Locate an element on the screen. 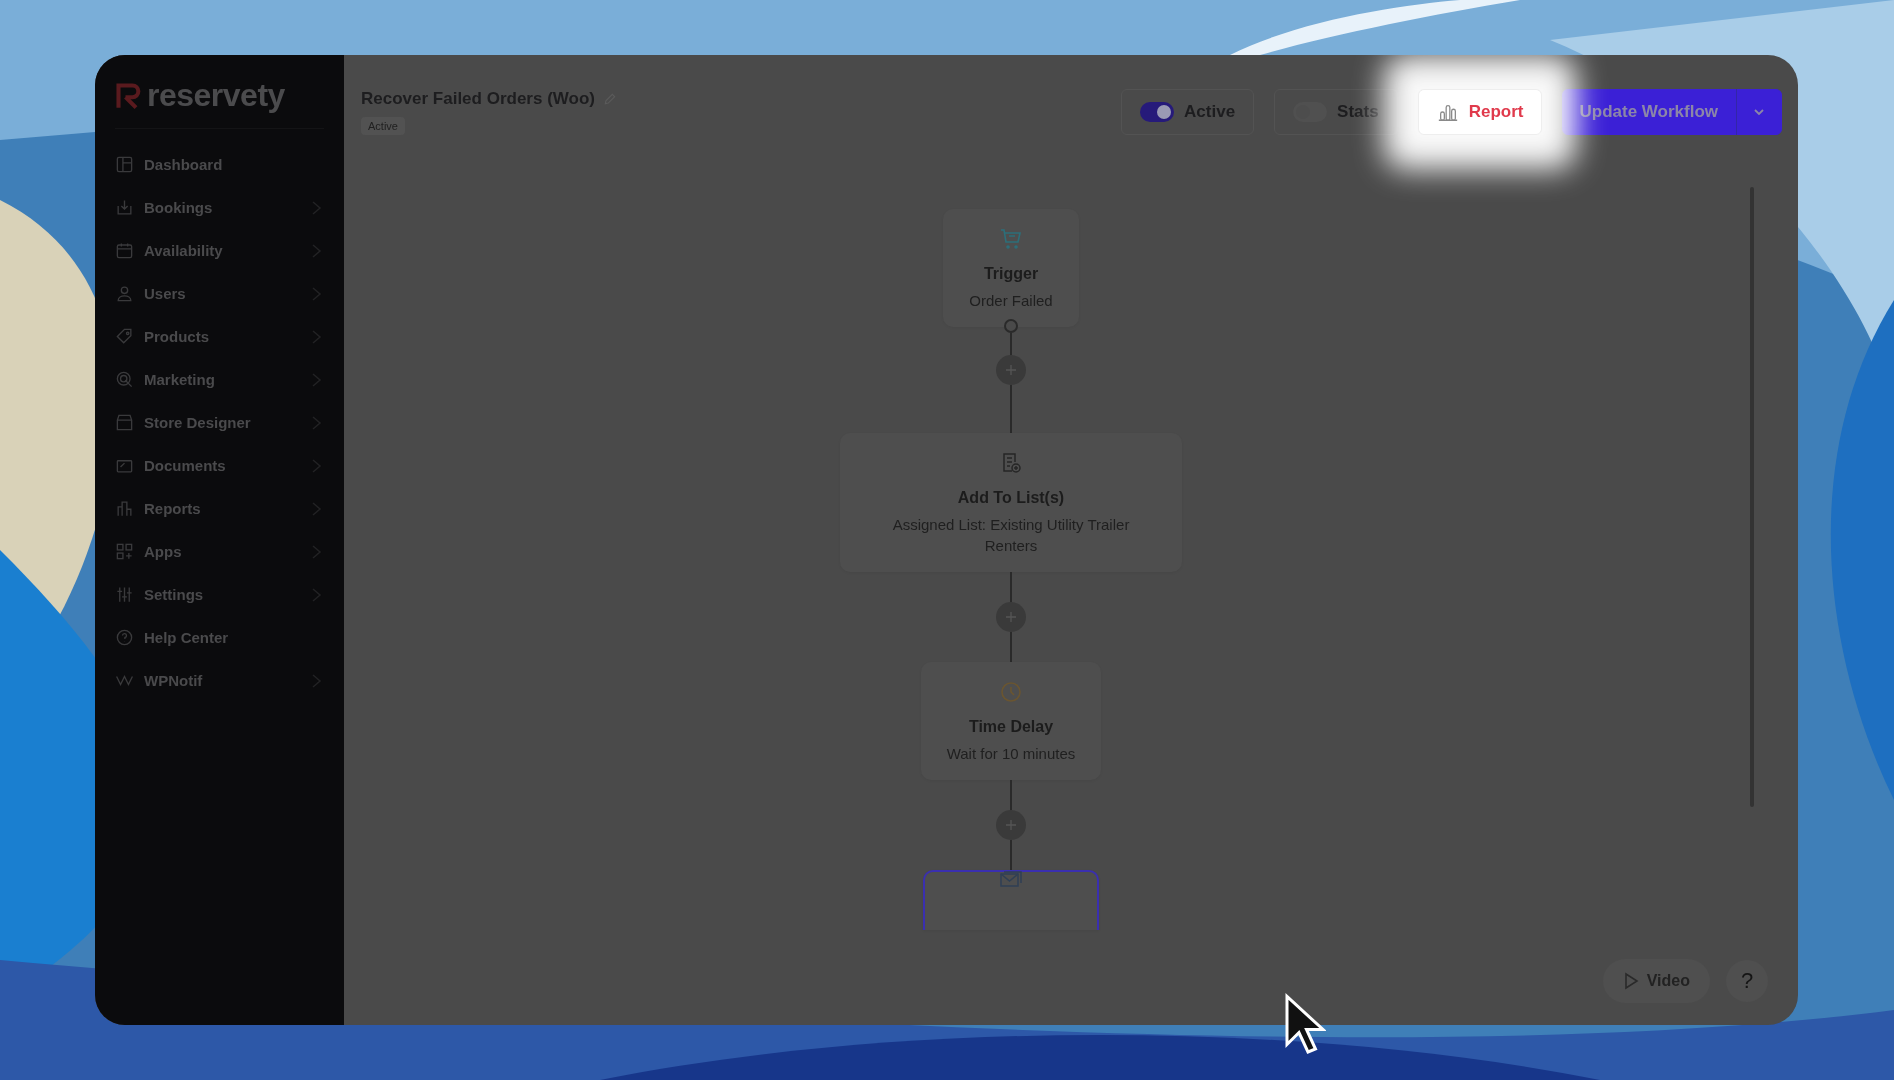 This screenshot has width=1894, height=1080. clock-icon is located at coordinates (1011, 691).